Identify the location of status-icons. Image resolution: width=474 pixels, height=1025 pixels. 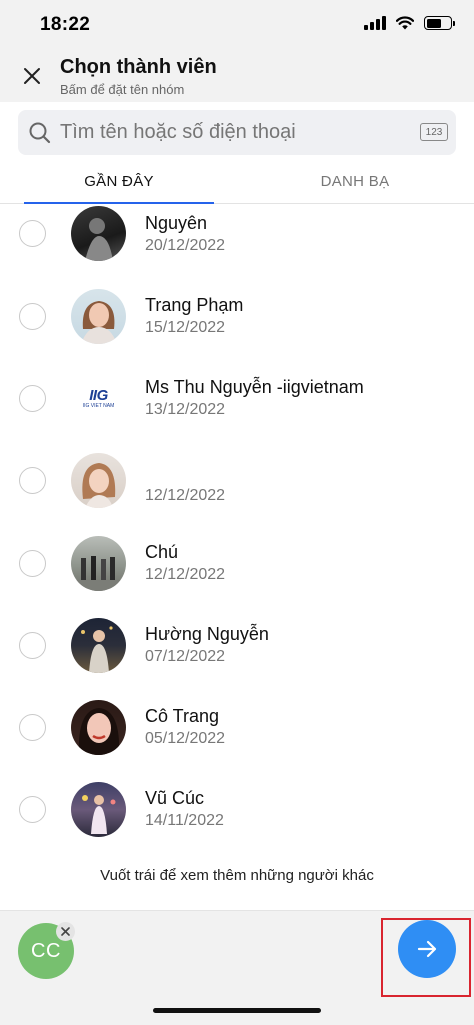
(409, 23).